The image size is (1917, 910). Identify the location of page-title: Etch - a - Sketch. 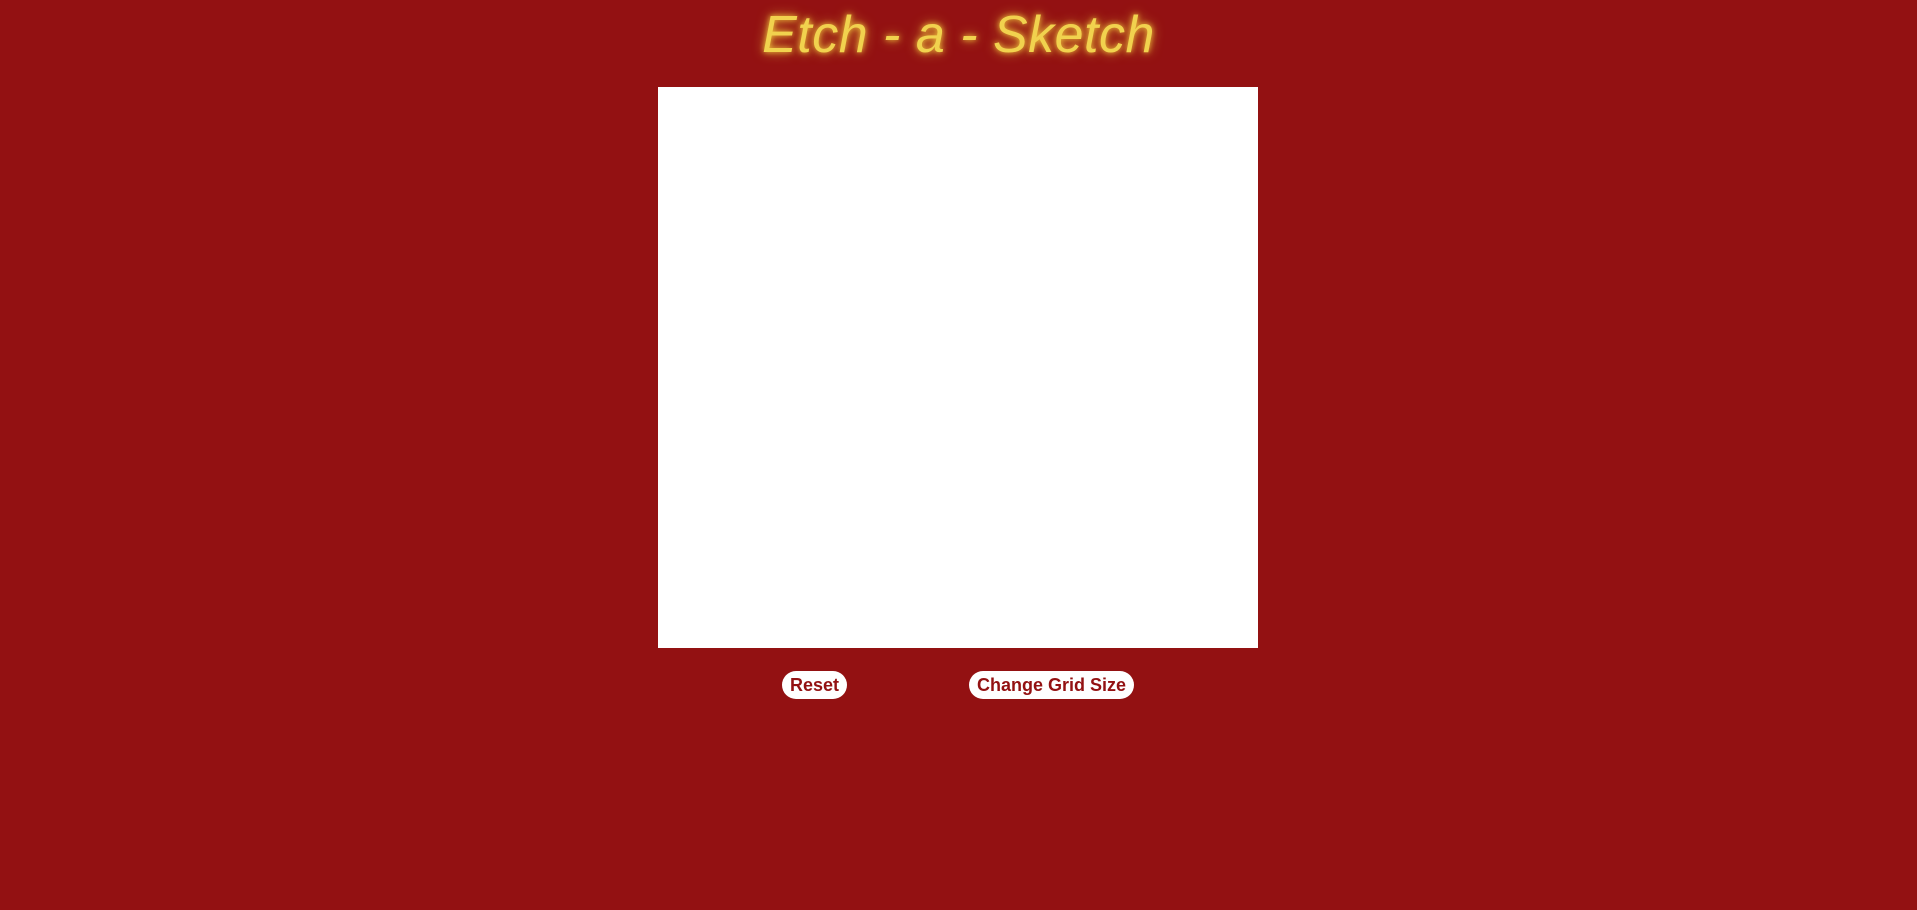
(958, 35).